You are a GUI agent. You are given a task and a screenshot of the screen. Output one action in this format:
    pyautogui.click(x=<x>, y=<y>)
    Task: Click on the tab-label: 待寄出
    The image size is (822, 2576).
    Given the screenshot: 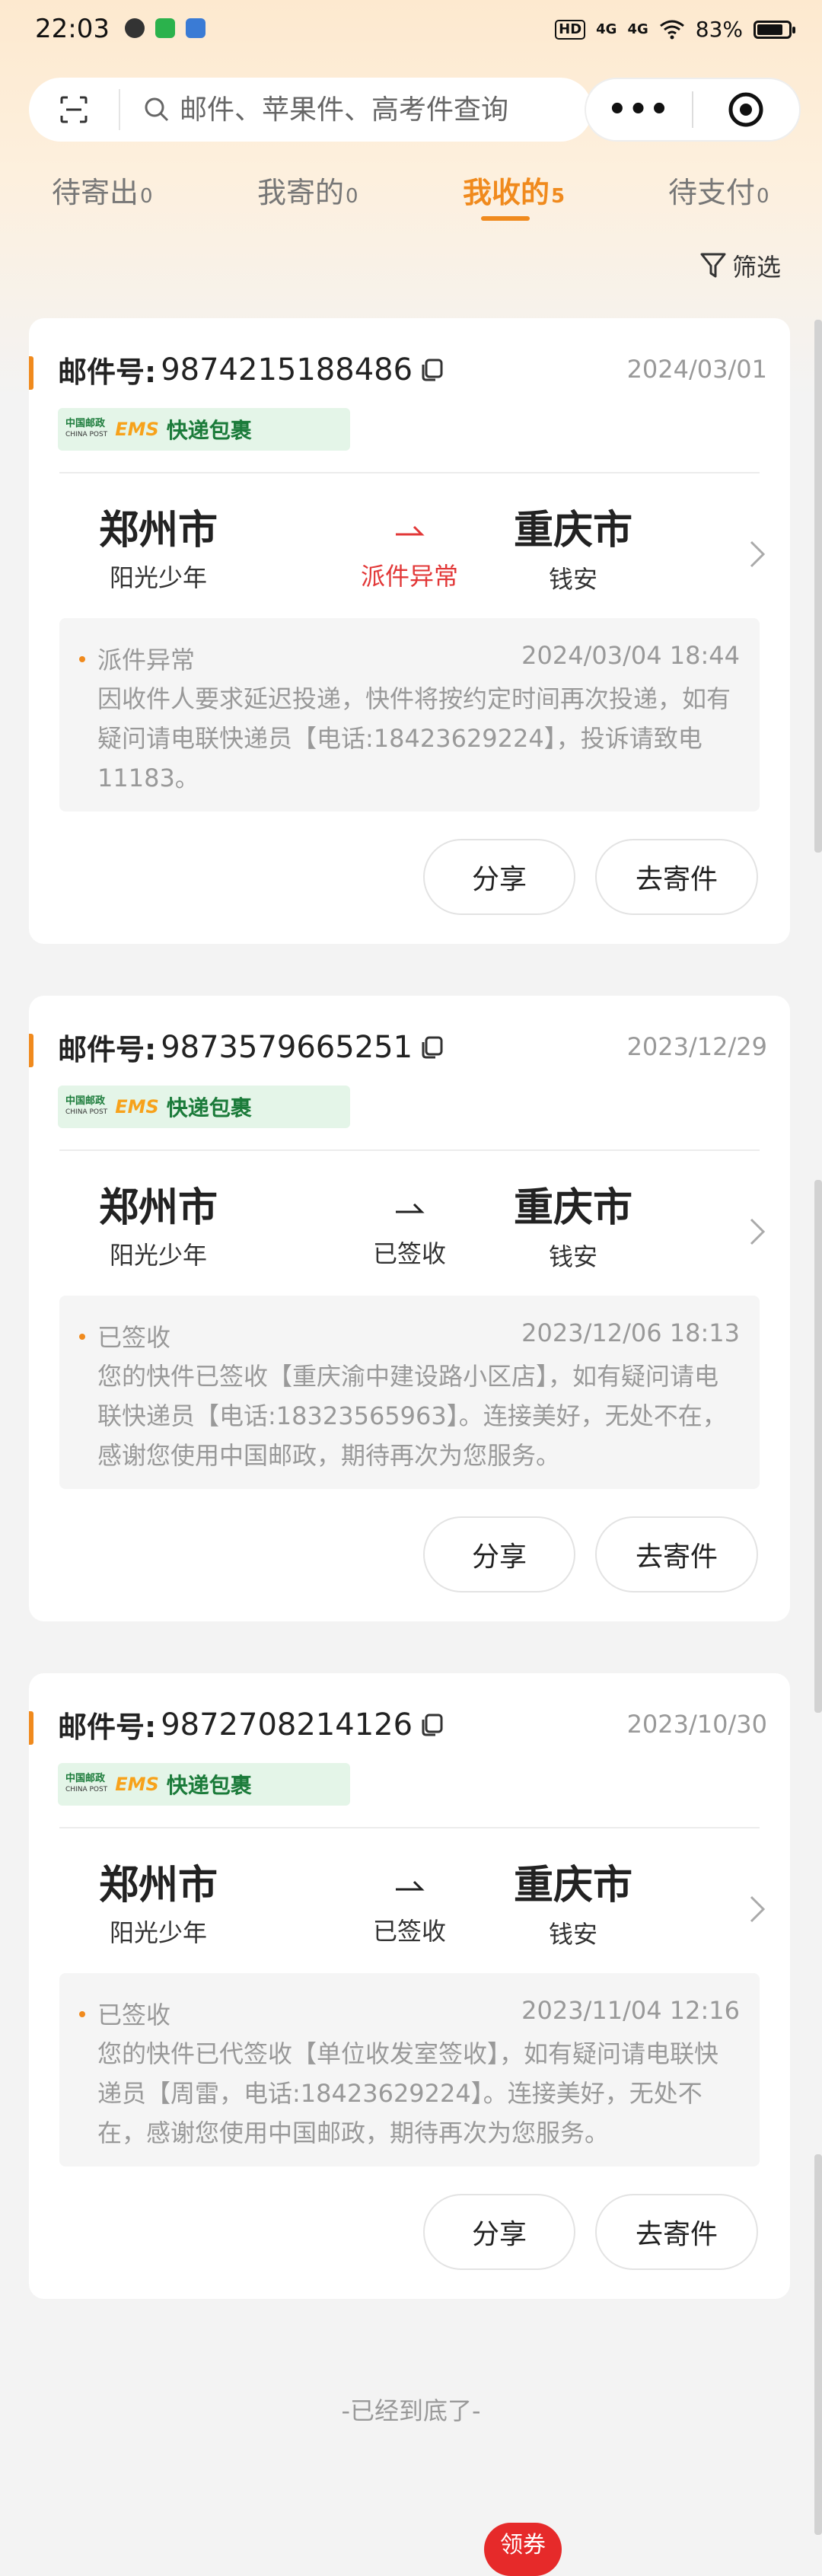 What is the action you would take?
    pyautogui.click(x=95, y=192)
    